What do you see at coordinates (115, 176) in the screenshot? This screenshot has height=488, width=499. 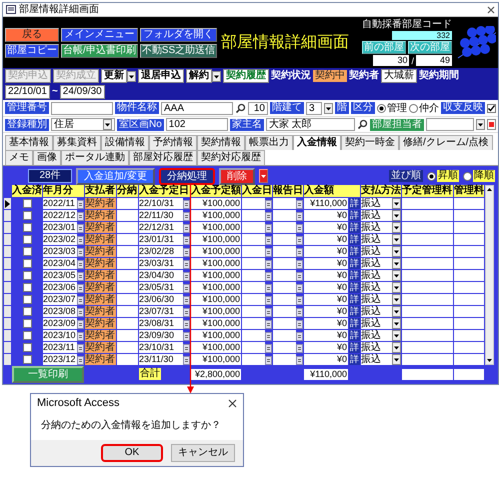 I see `action-button: 入金追加/変更` at bounding box center [115, 176].